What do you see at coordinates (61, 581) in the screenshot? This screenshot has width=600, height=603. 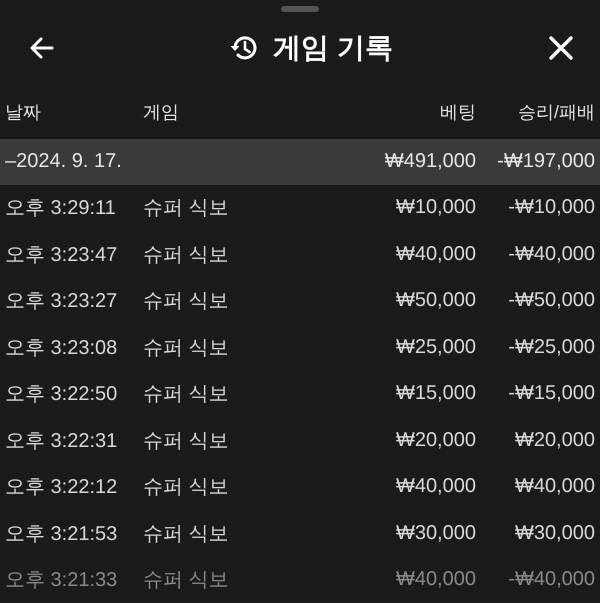 I see `table-cell-text: 오후 3:21:33` at bounding box center [61, 581].